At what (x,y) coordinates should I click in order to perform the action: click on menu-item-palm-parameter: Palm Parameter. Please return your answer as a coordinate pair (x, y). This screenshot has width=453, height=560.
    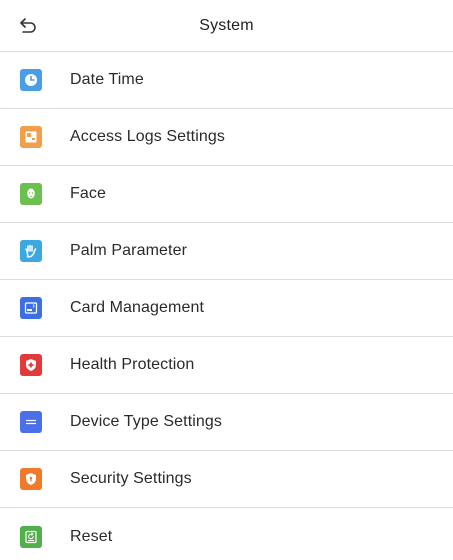
    Looking at the image, I should click on (226, 251).